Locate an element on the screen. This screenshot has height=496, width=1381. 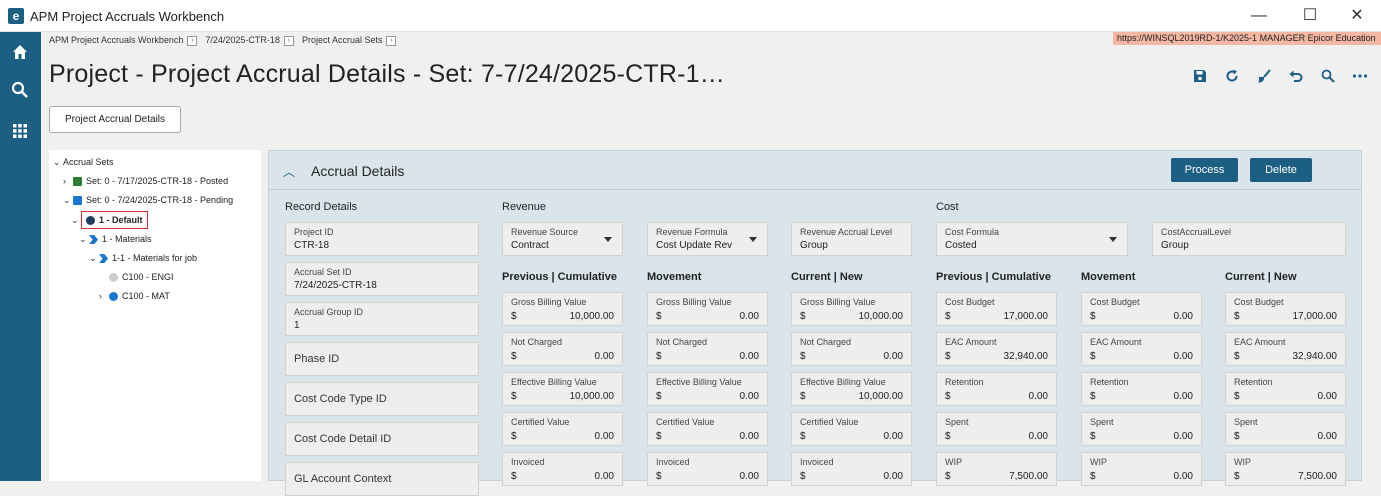
field-label: Certified Value is located at coordinates (685, 422).